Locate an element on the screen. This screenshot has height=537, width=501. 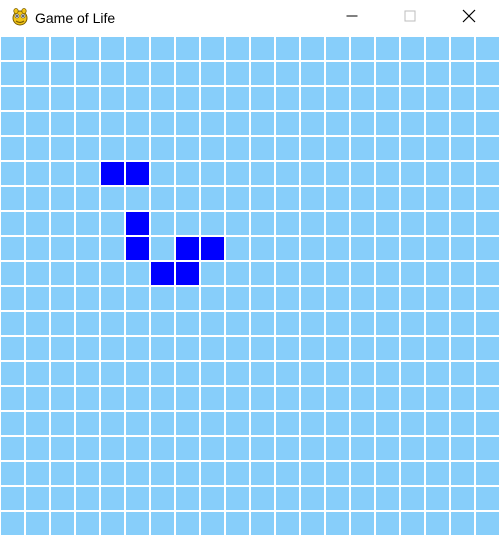
alive-cell is located at coordinates (212, 248).